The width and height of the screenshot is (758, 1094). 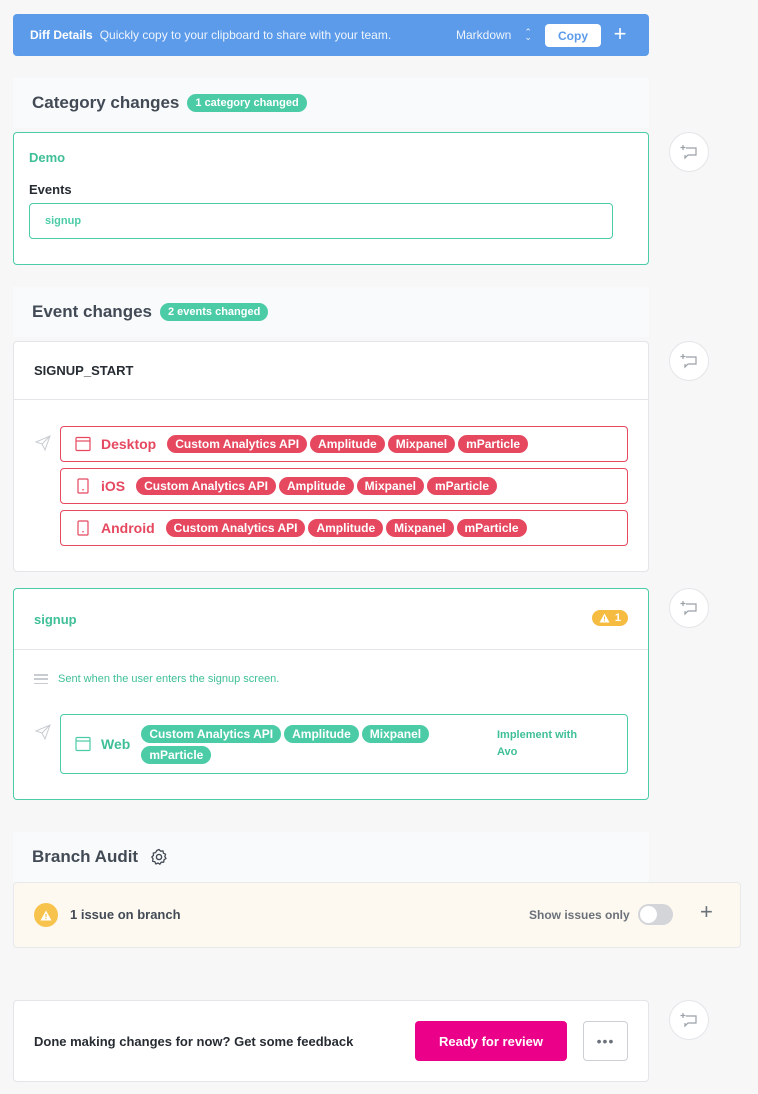 I want to click on plus-icon: +, so click(x=620, y=33).